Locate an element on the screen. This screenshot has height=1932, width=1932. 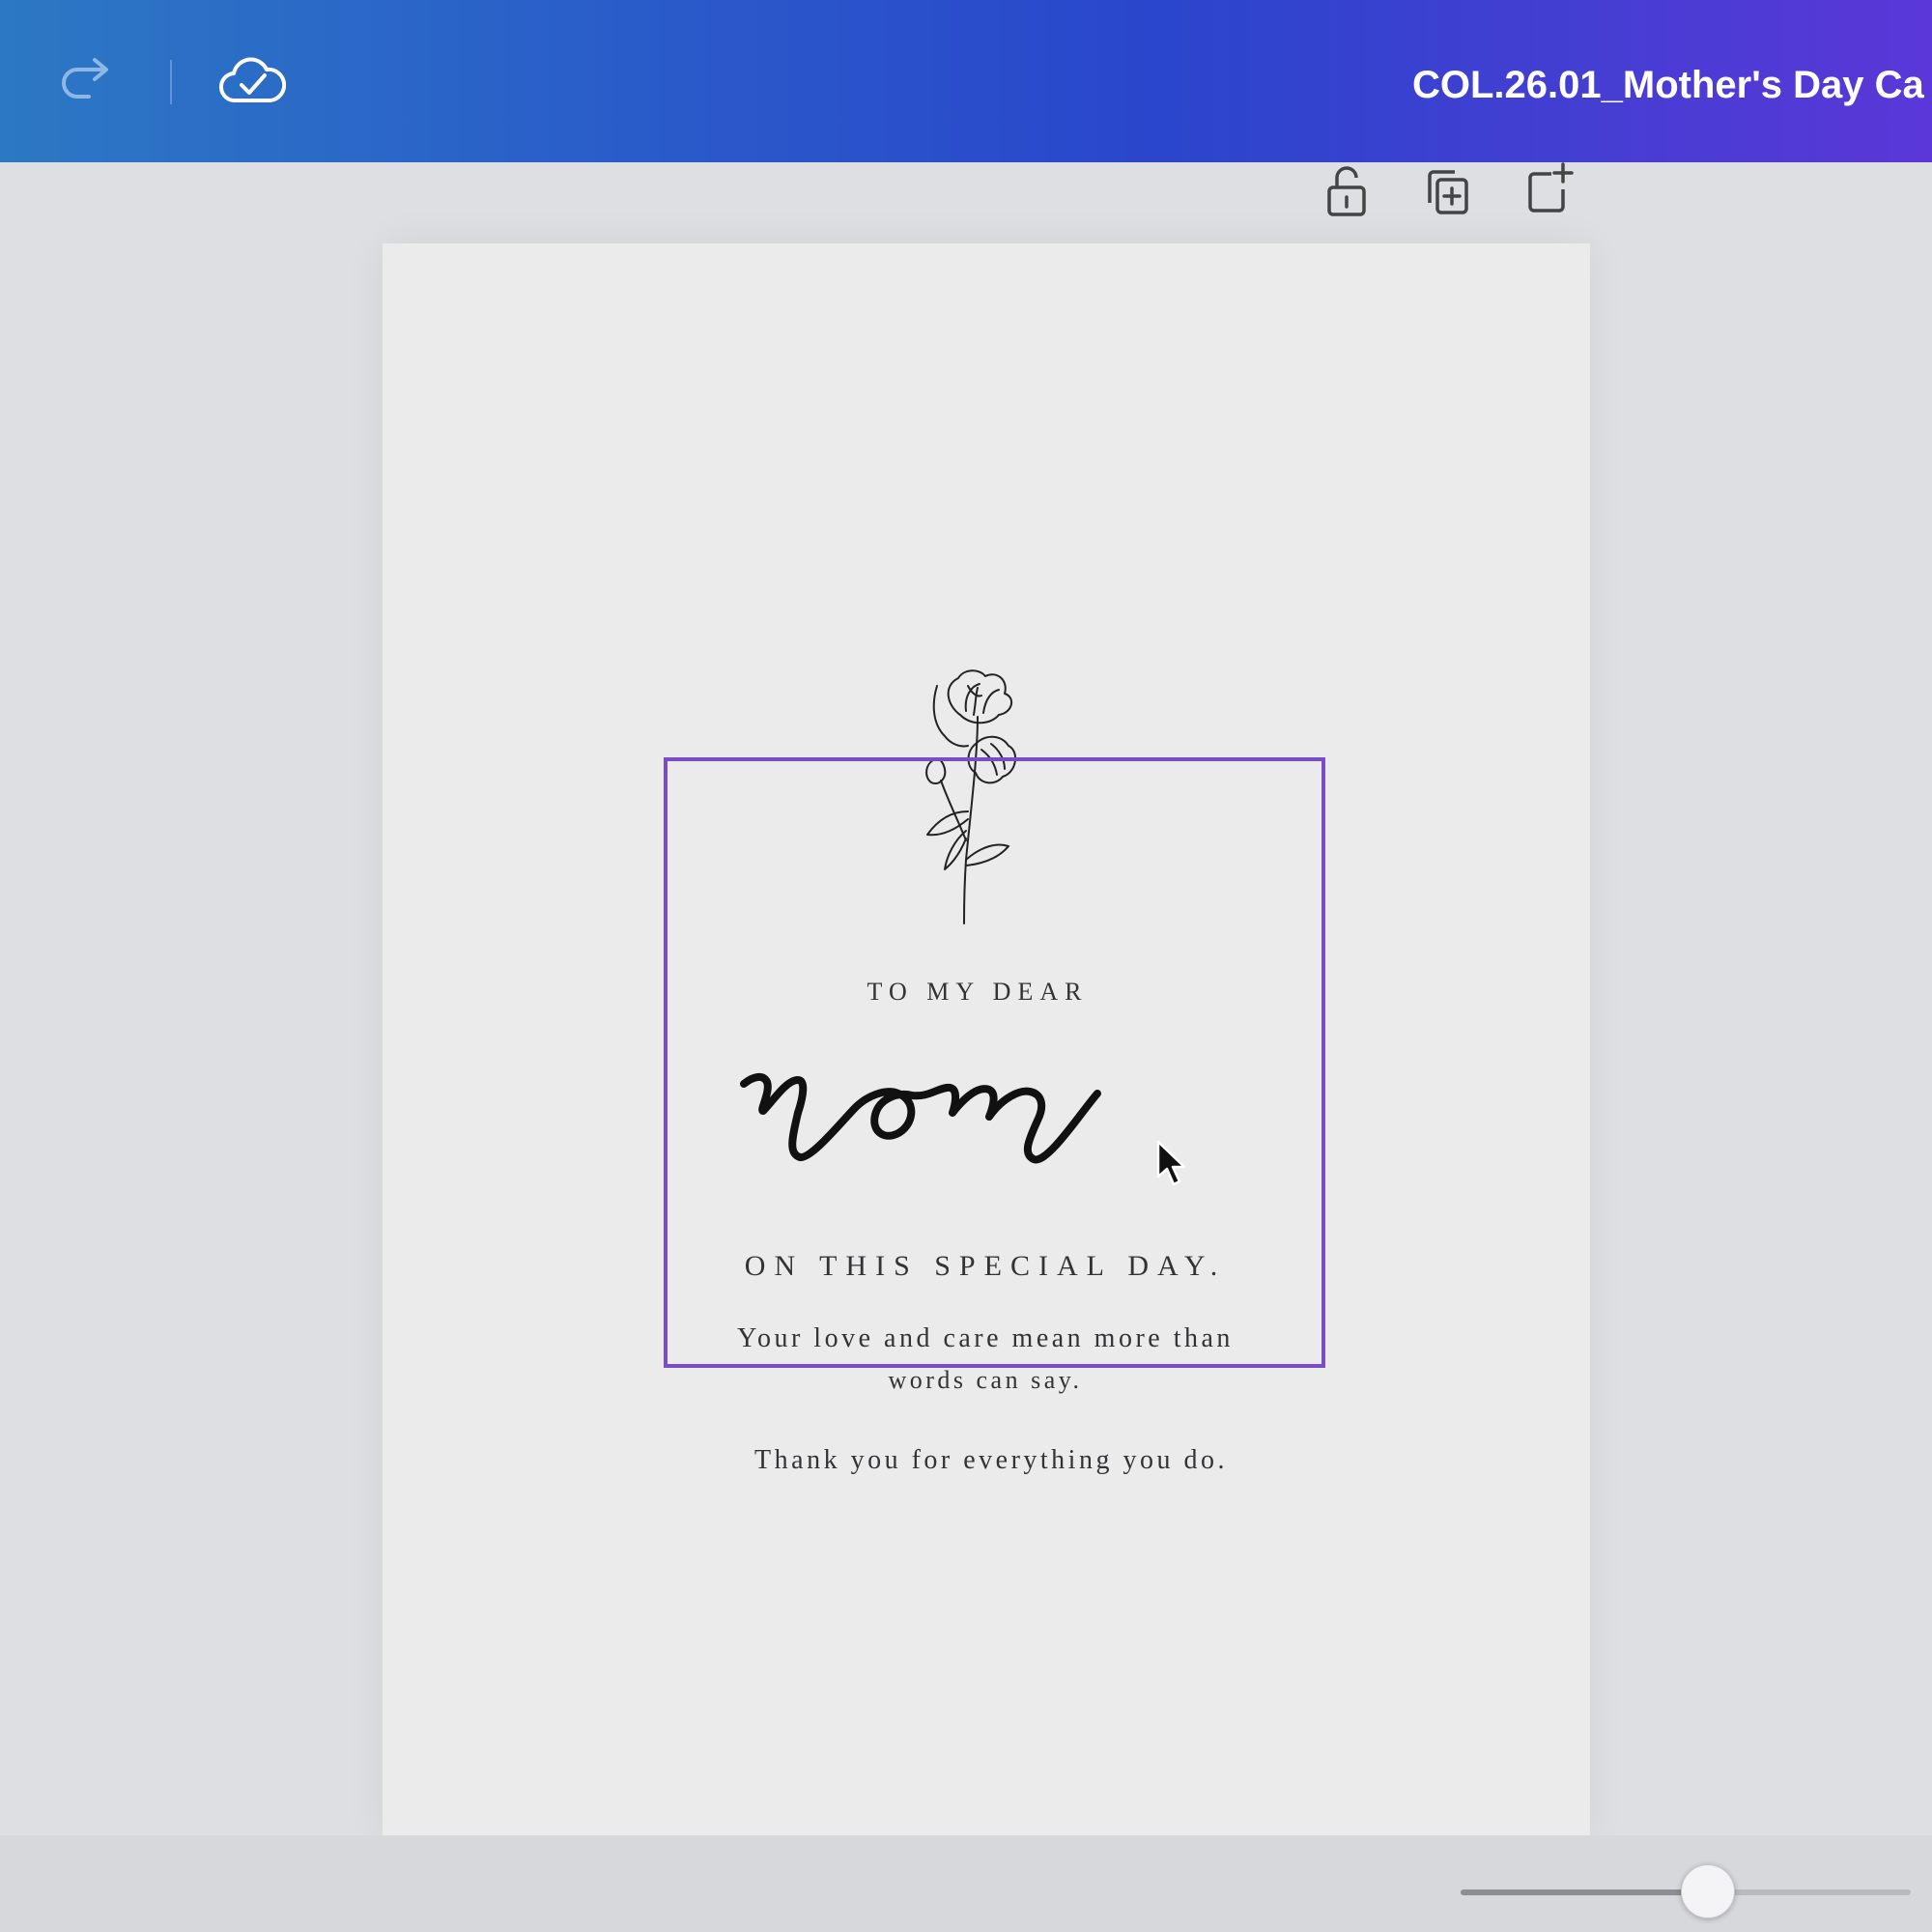
zoom-slider-fill is located at coordinates (1585, 1892).